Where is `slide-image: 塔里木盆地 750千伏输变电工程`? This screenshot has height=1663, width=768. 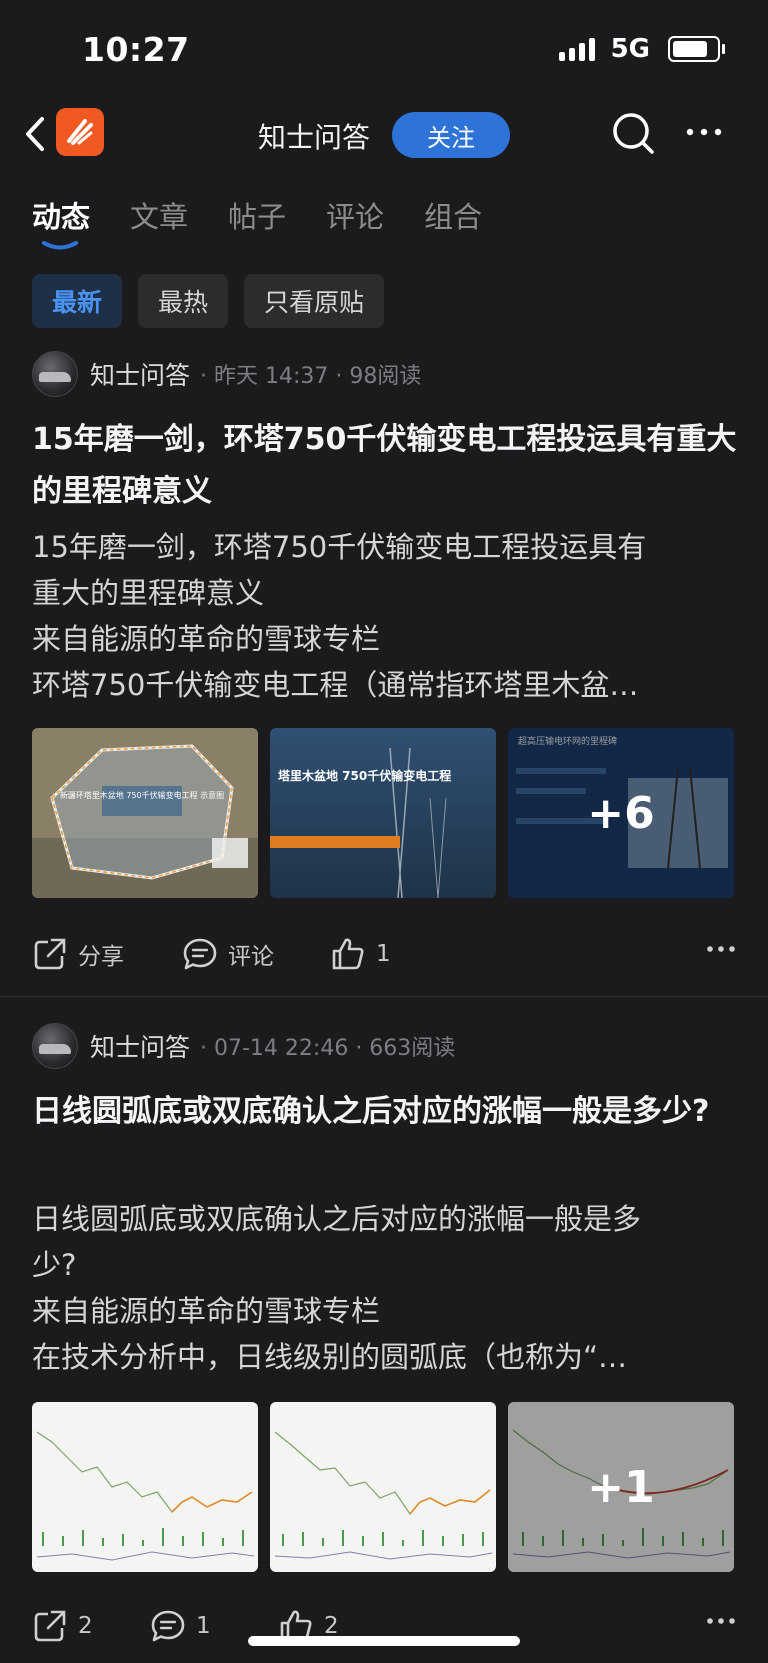
slide-image: 塔里木盆地 750千伏输变电工程 is located at coordinates (383, 813).